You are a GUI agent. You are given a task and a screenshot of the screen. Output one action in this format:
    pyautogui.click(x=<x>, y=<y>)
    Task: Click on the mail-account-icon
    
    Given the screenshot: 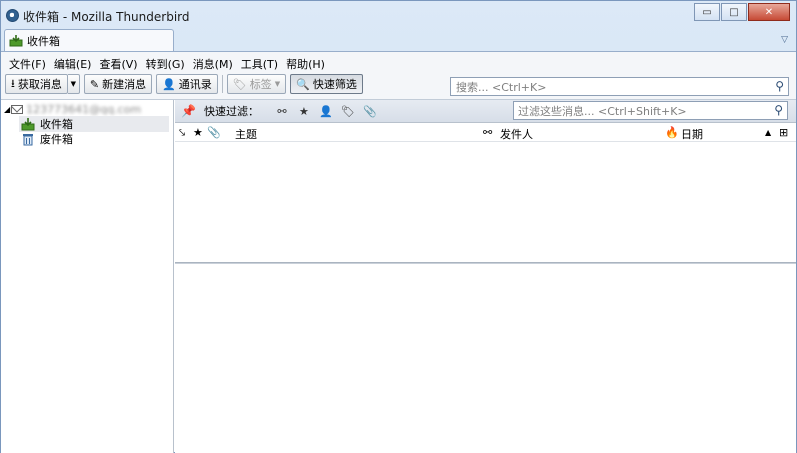 What is the action you would take?
    pyautogui.click(x=17, y=109)
    